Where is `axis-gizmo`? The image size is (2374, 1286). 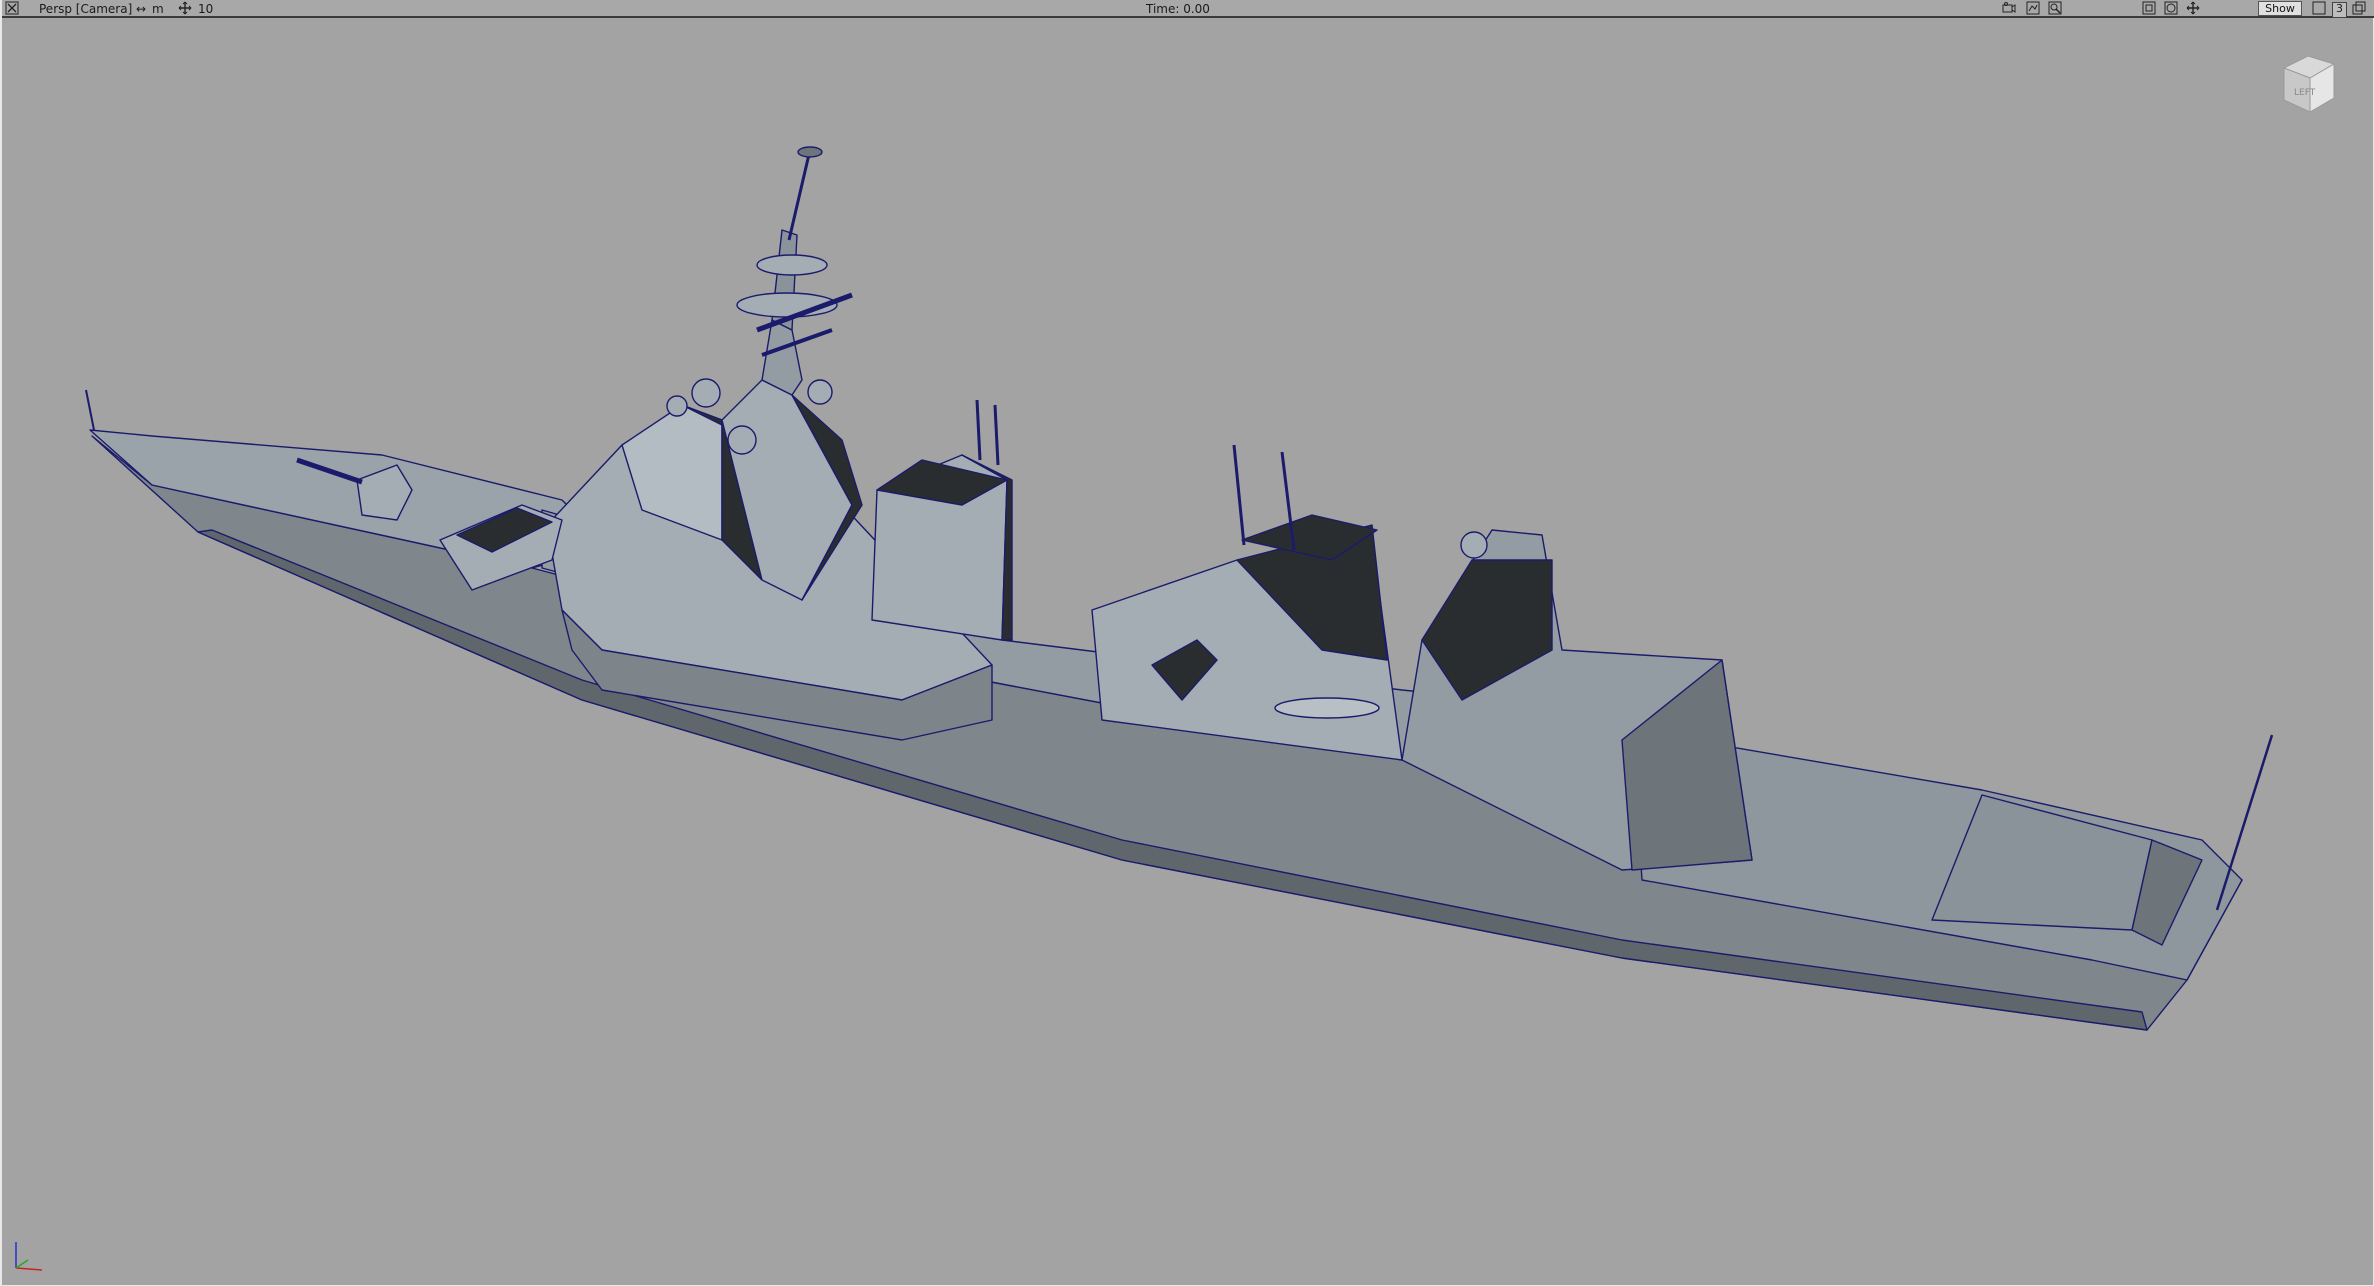 axis-gizmo is located at coordinates (28, 1256).